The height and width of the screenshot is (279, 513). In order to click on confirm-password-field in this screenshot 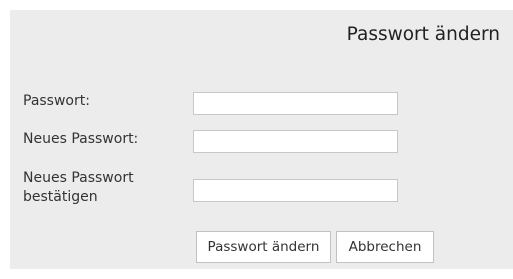, I will do `click(295, 190)`.